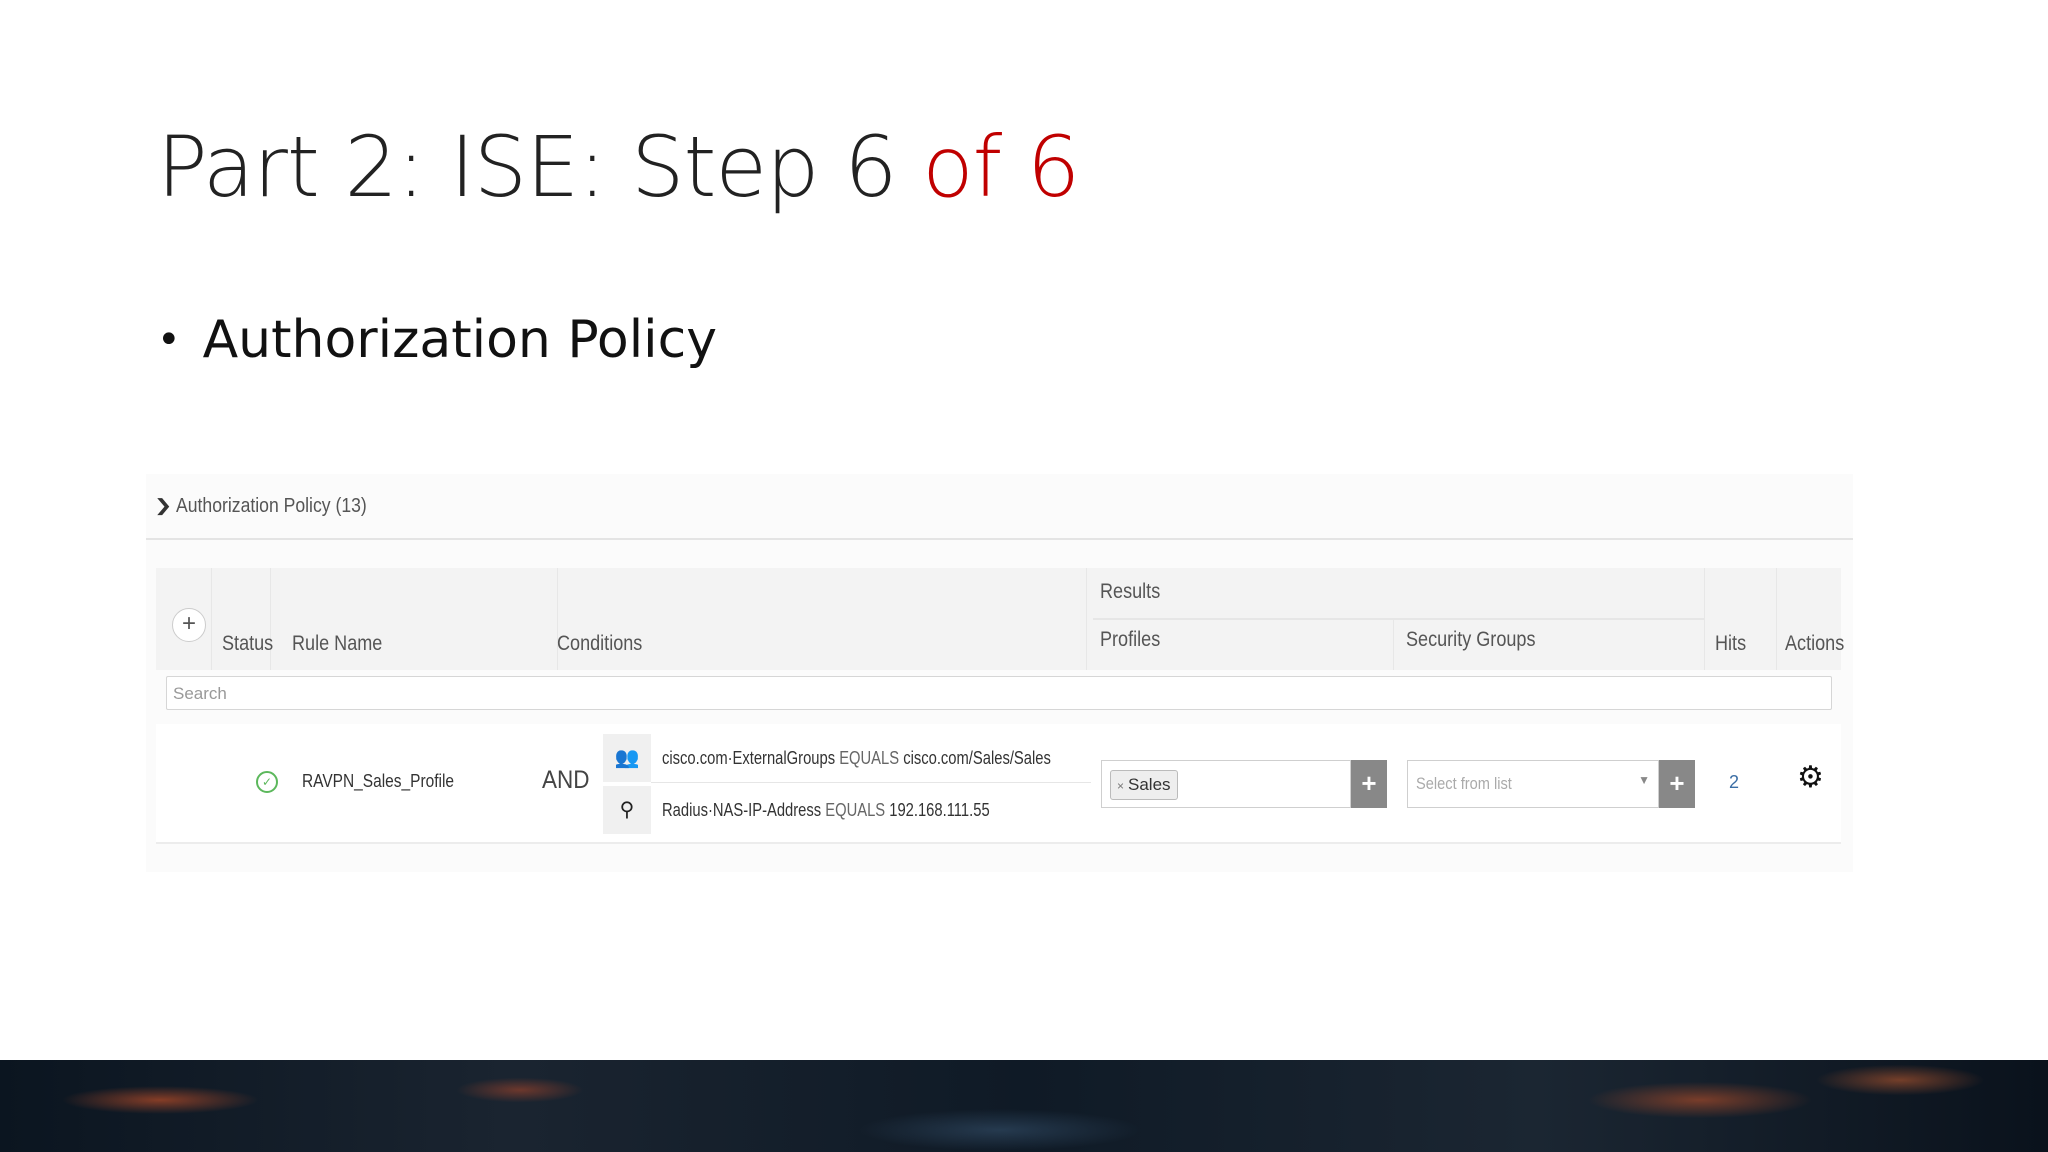 The width and height of the screenshot is (2048, 1152). I want to click on column-results: Results, so click(1130, 591).